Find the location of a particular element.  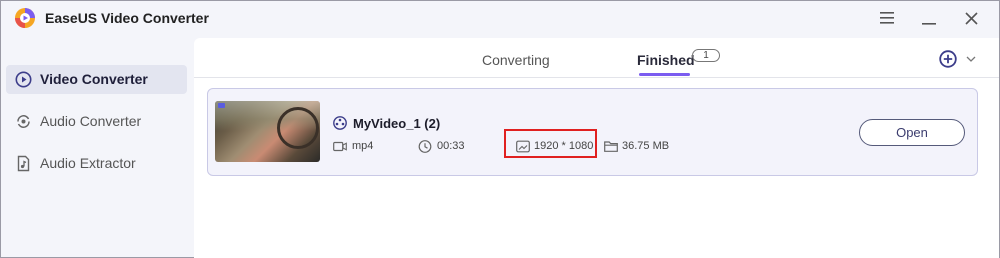

minimize-button is located at coordinates (929, 18).